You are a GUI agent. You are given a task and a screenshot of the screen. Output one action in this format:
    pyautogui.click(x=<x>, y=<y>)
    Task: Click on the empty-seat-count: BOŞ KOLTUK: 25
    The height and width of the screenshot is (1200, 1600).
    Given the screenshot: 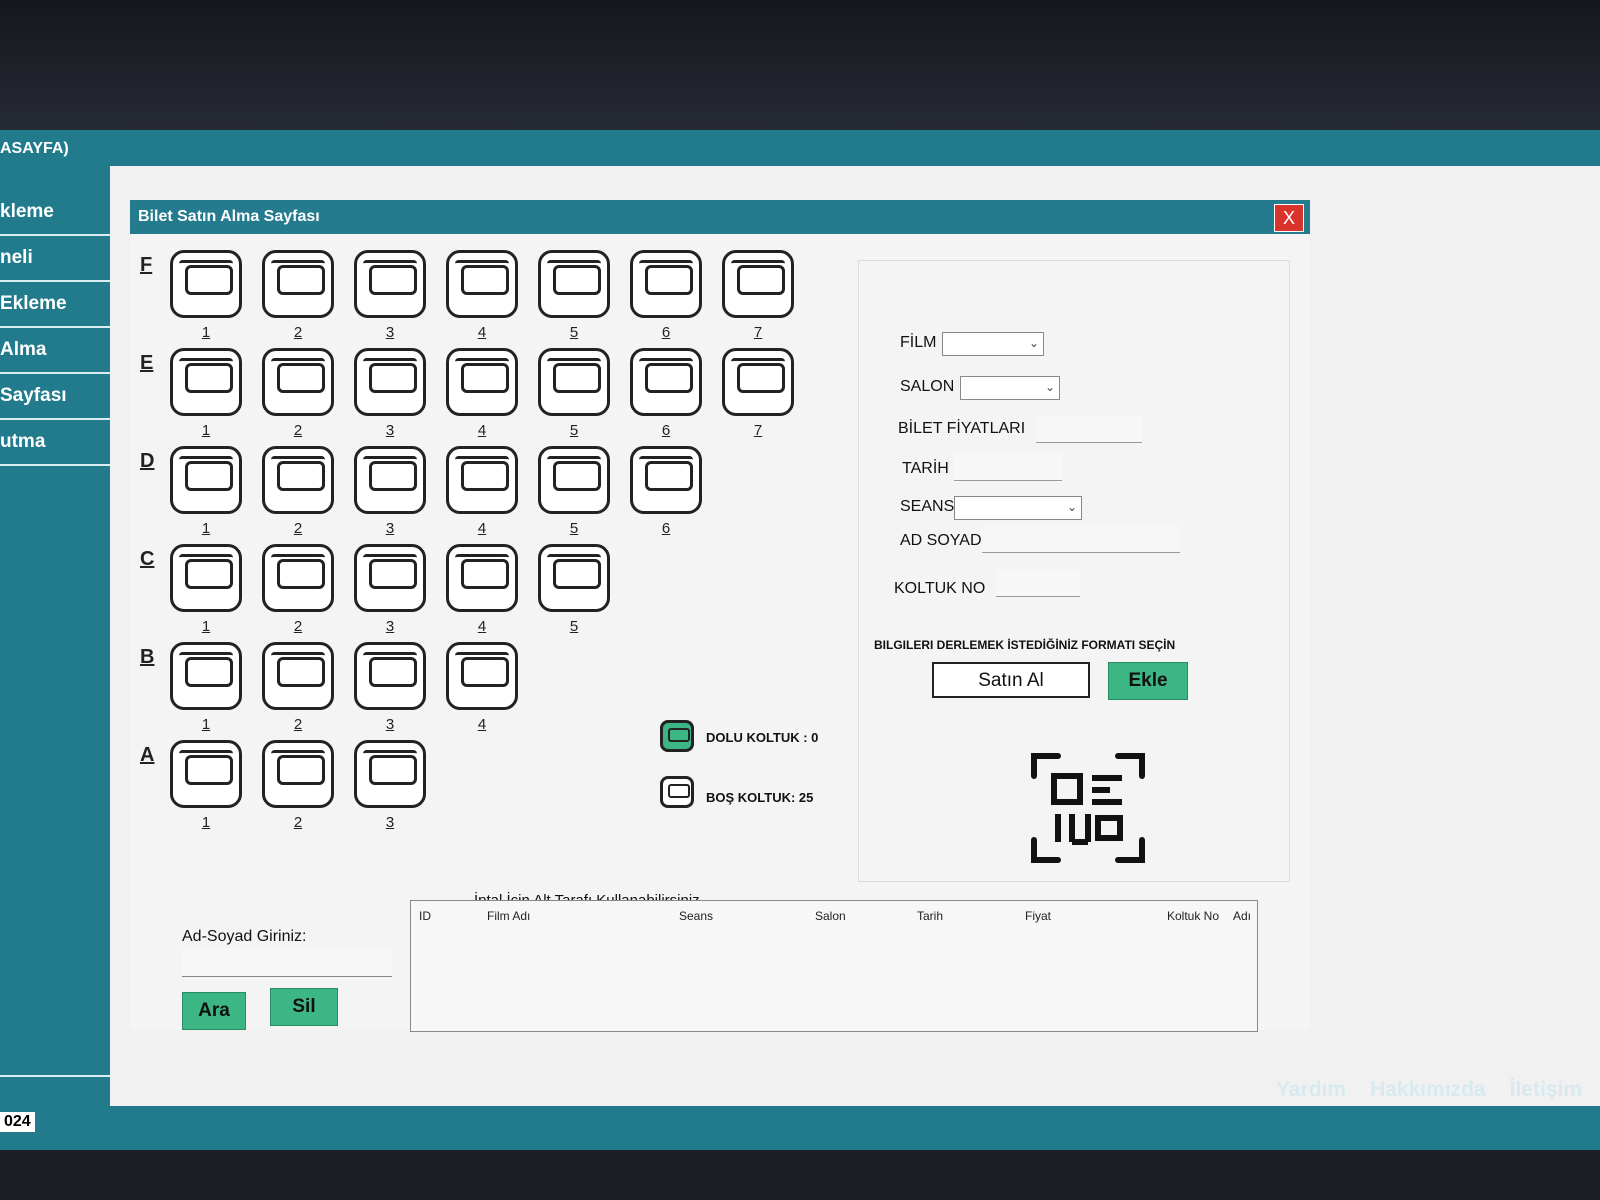 What is the action you would take?
    pyautogui.click(x=760, y=797)
    